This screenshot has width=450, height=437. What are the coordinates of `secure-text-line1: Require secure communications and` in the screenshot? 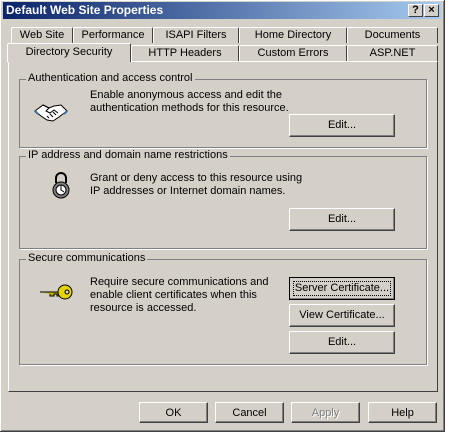 It's located at (179, 282).